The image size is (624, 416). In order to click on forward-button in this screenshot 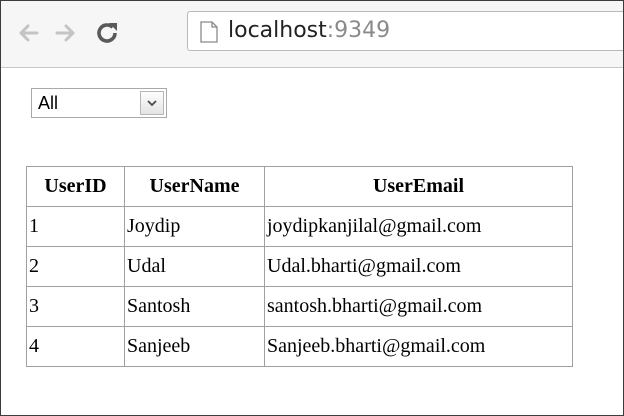, I will do `click(65, 33)`.